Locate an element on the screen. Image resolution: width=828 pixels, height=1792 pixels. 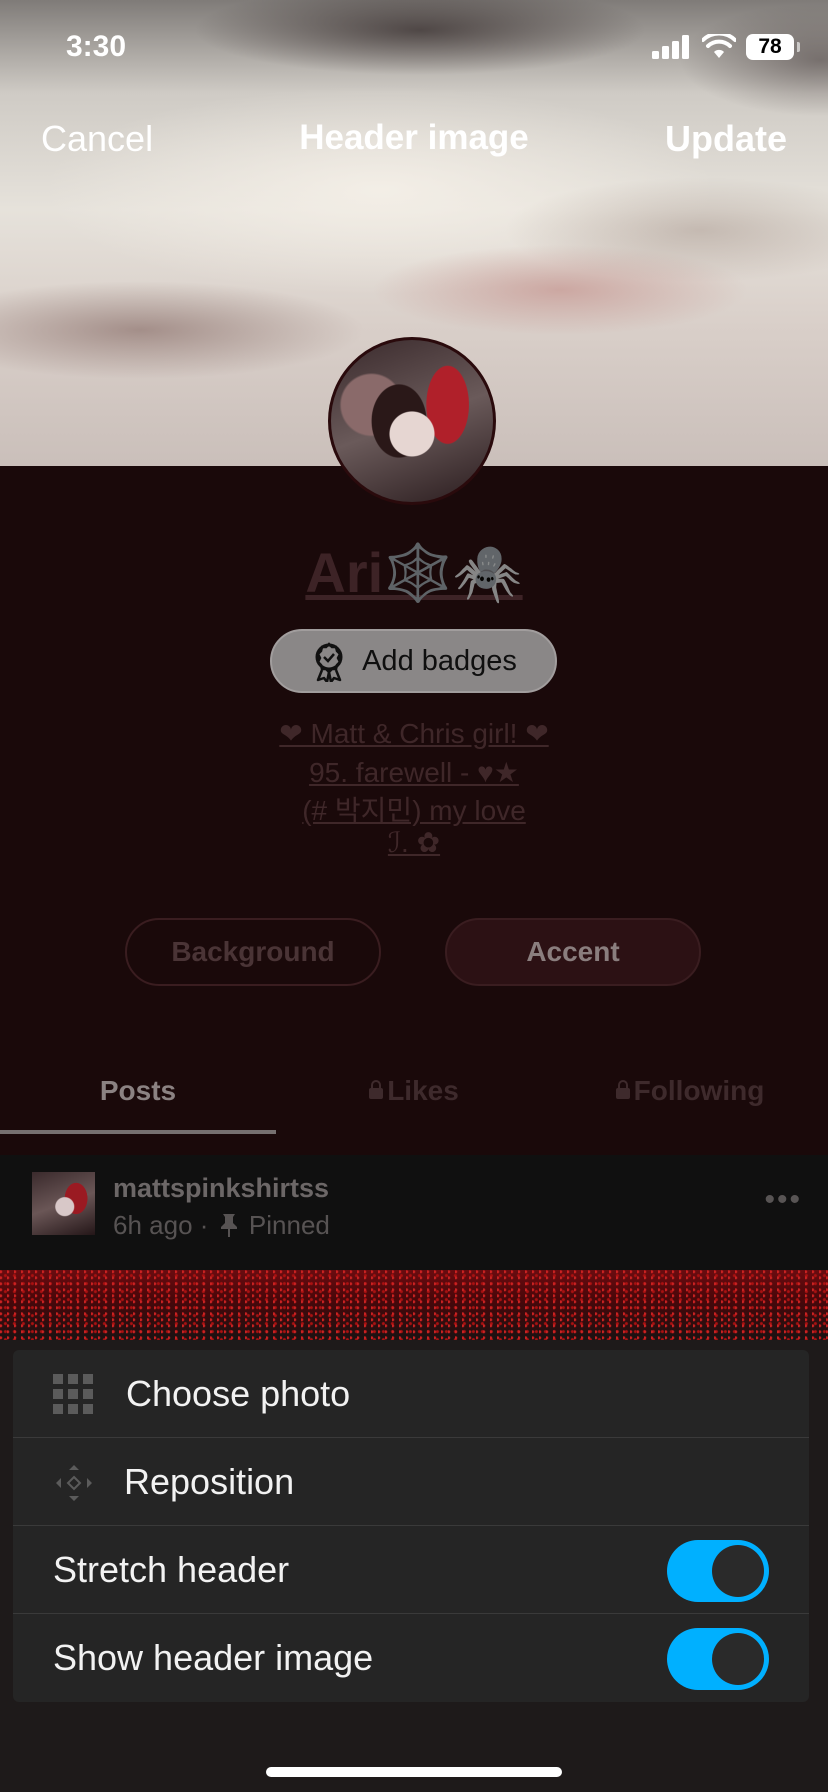
stretch-header-toggle is located at coordinates (718, 1571).